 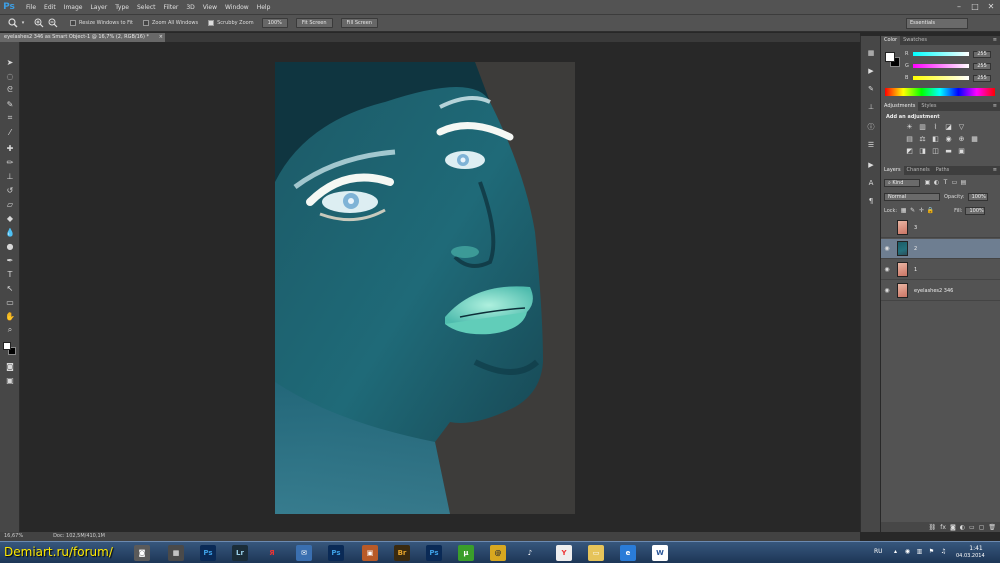 I want to click on mail-taskbar-icon: ✉, so click(x=304, y=553).